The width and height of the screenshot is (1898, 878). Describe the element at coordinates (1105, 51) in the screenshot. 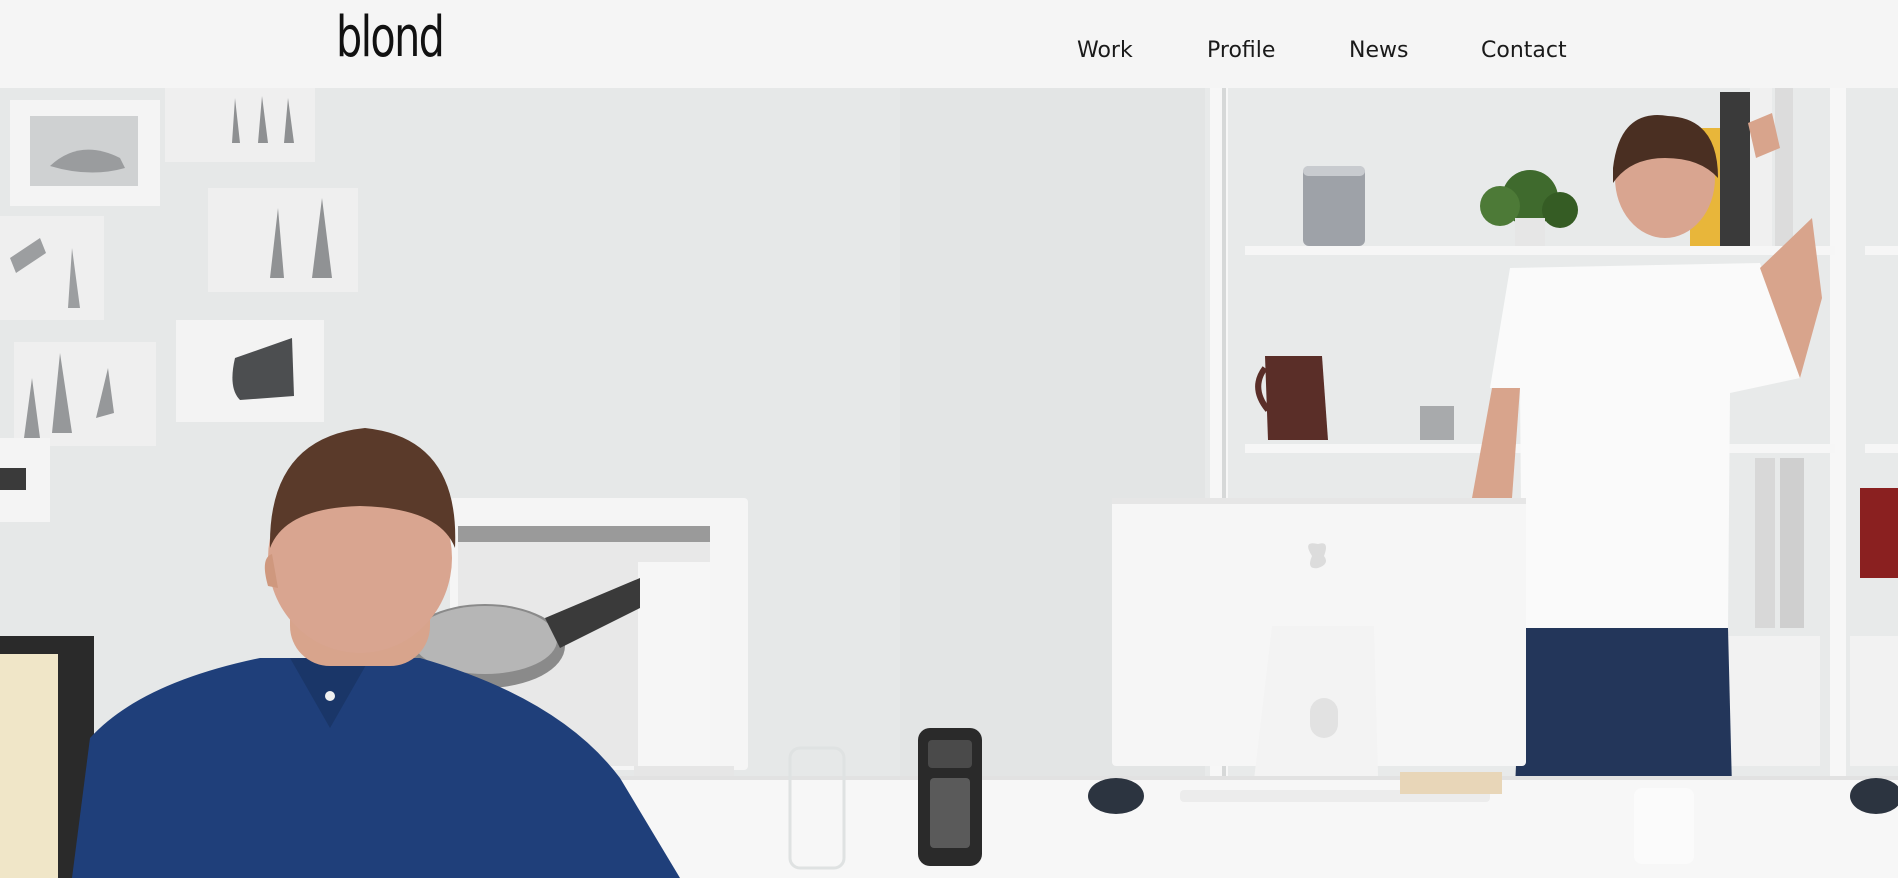

I see `nav-item-work: Work` at that location.